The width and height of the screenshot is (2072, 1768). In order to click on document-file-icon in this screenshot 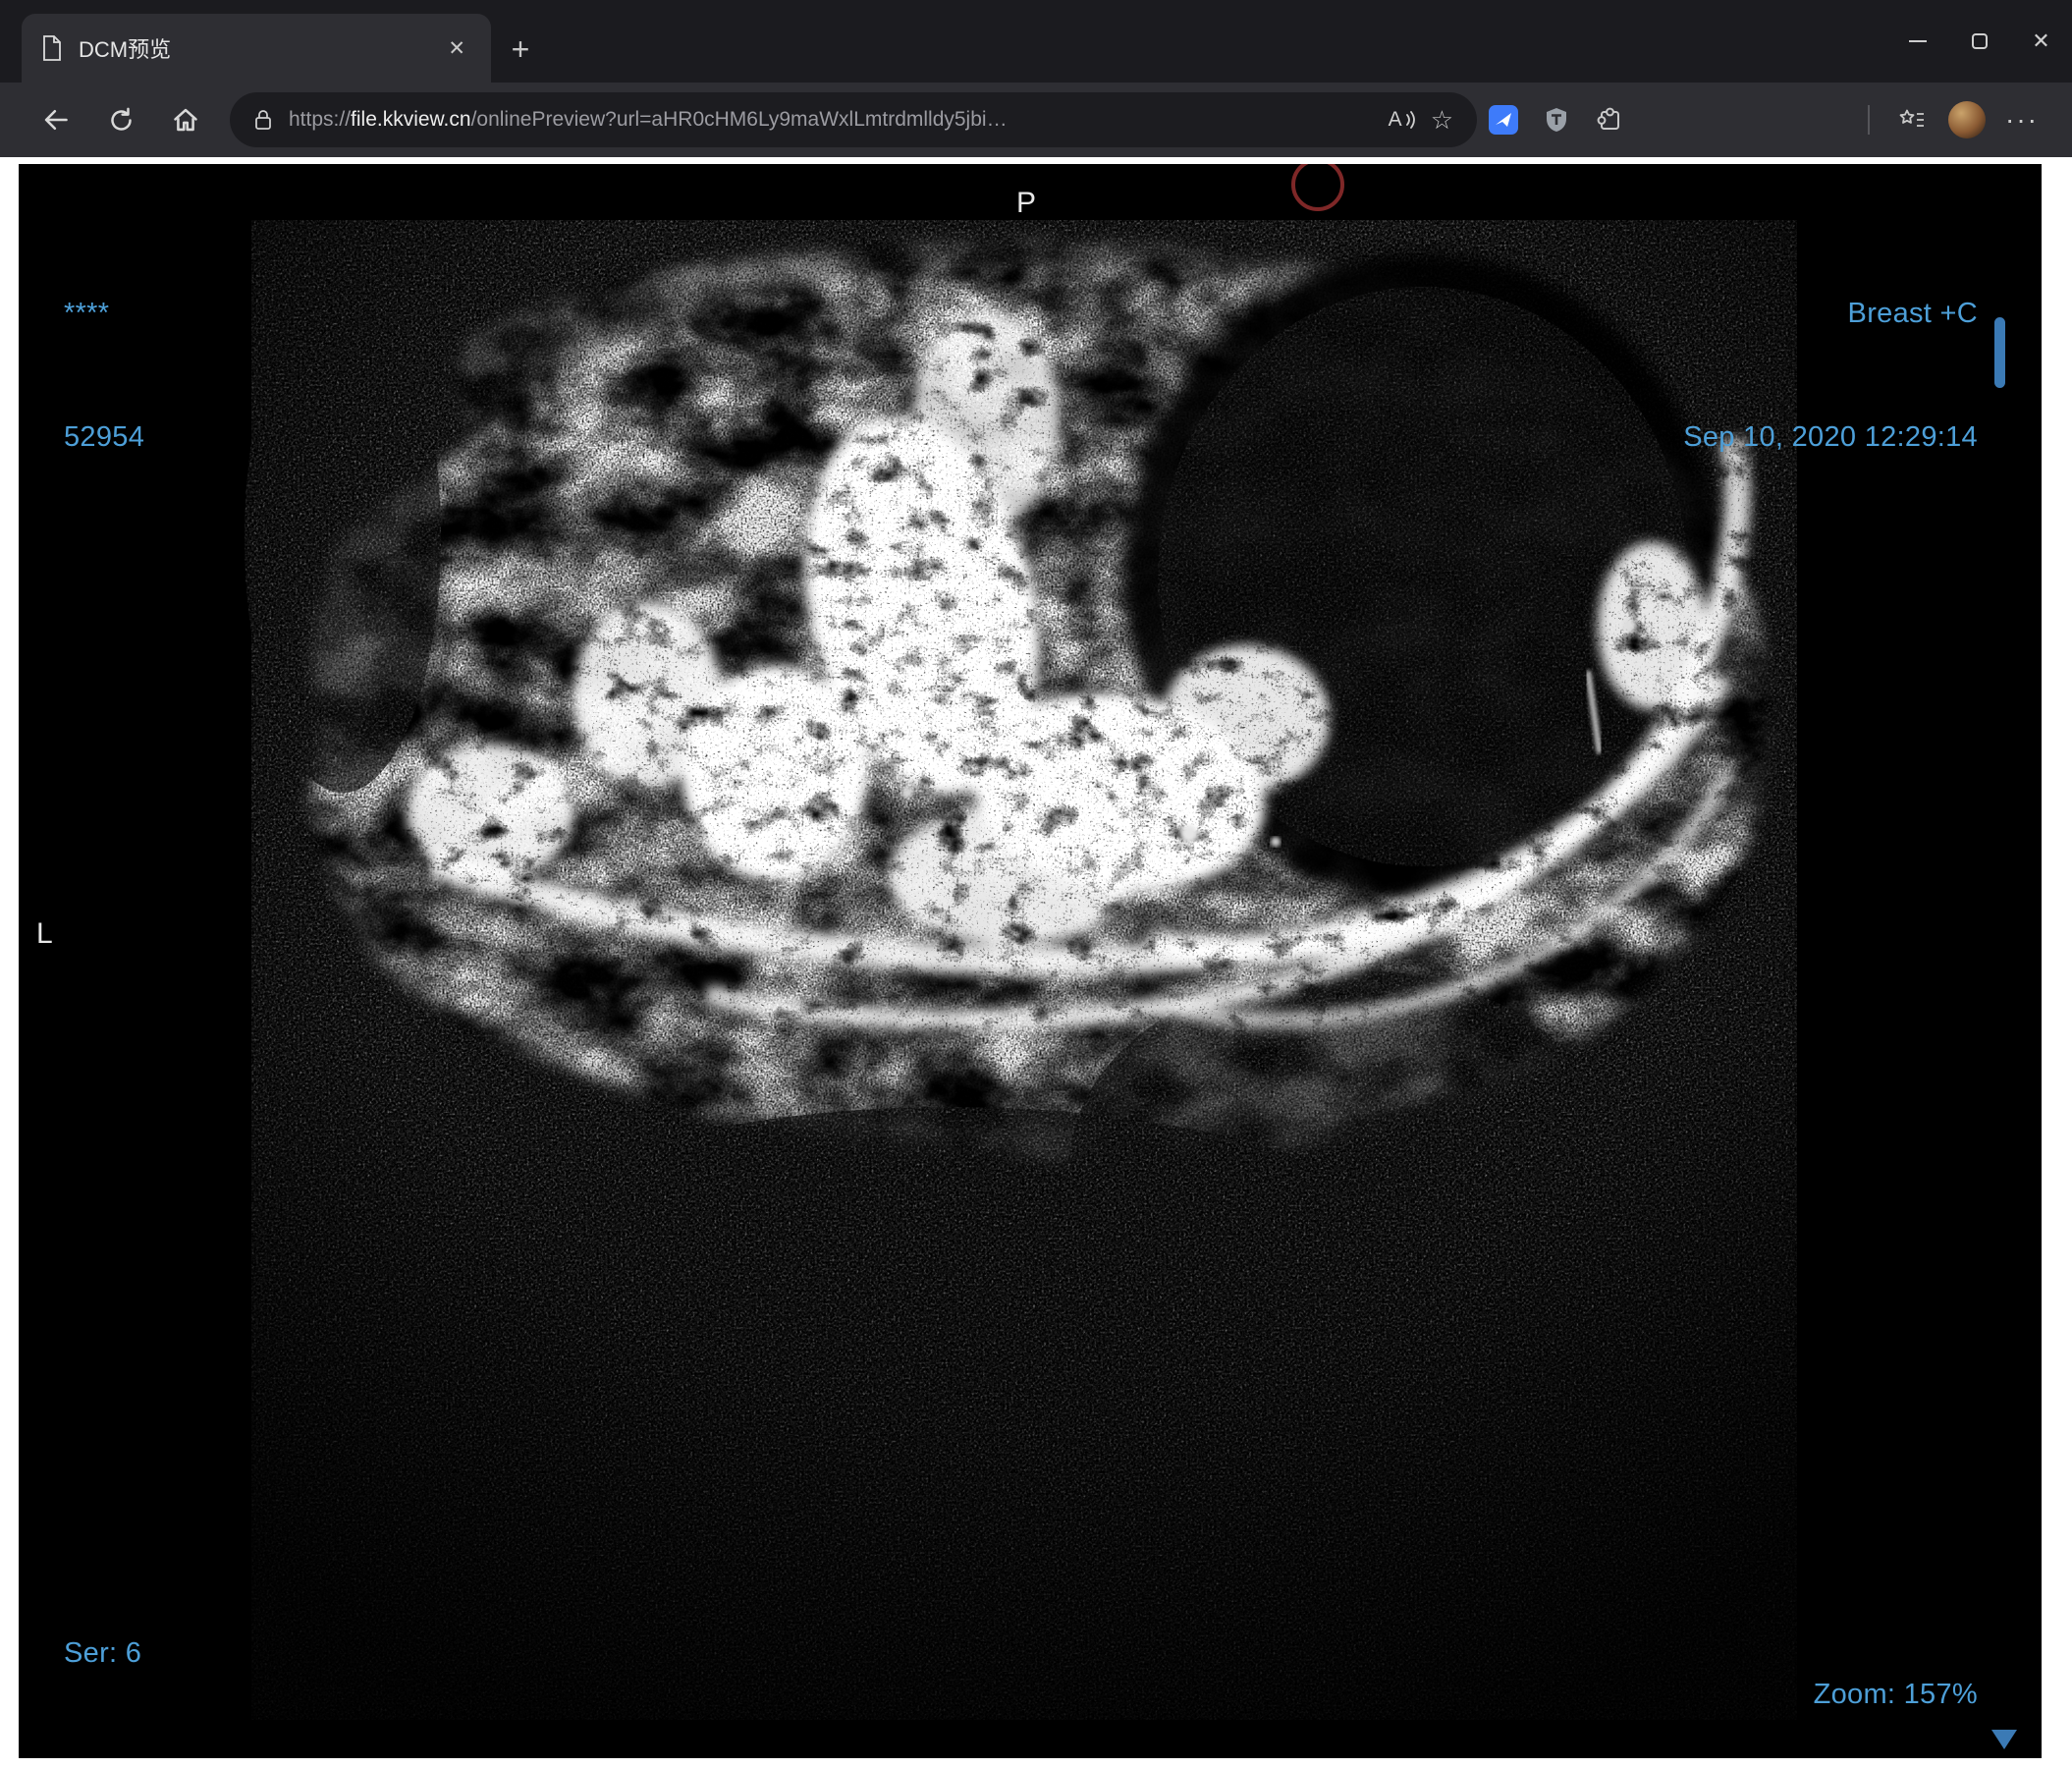, I will do `click(52, 48)`.